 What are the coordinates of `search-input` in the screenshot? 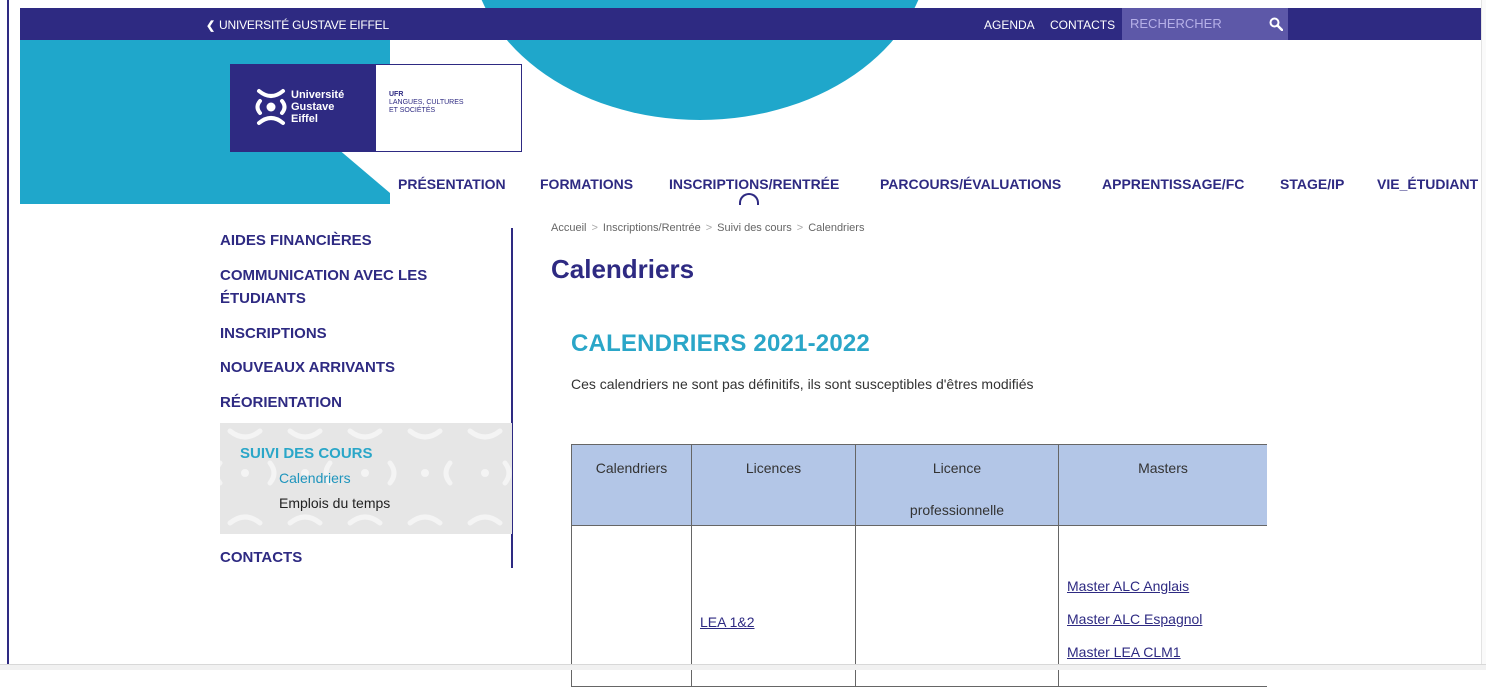 It's located at (1192, 23).